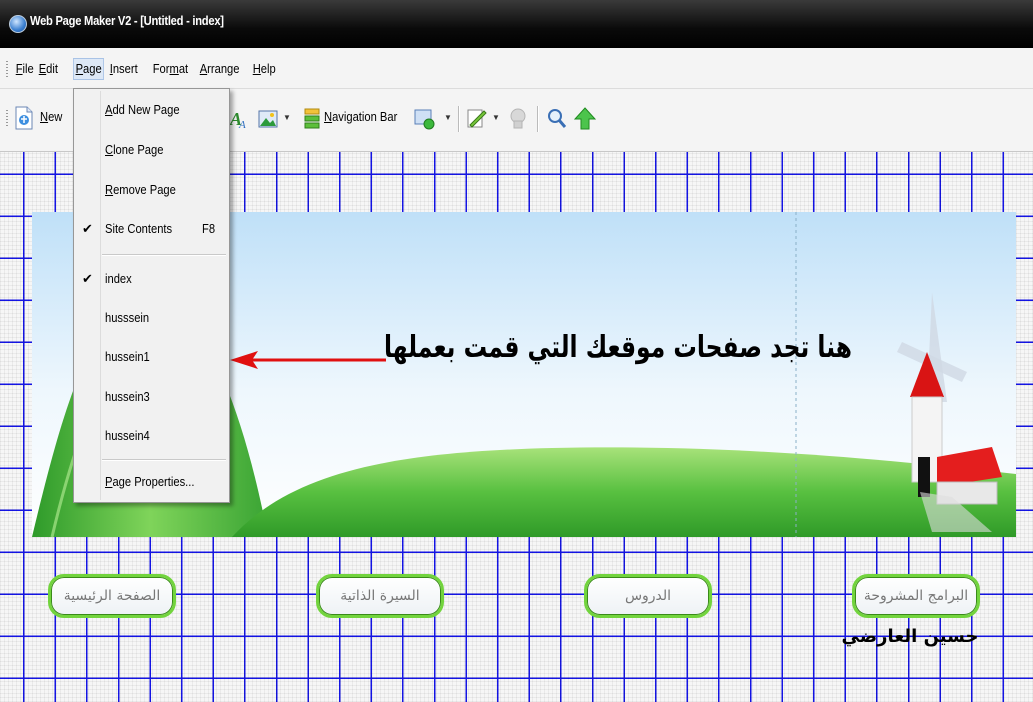  Describe the element at coordinates (151, 279) in the screenshot. I see `menu-item-page-index: ✔ index` at that location.